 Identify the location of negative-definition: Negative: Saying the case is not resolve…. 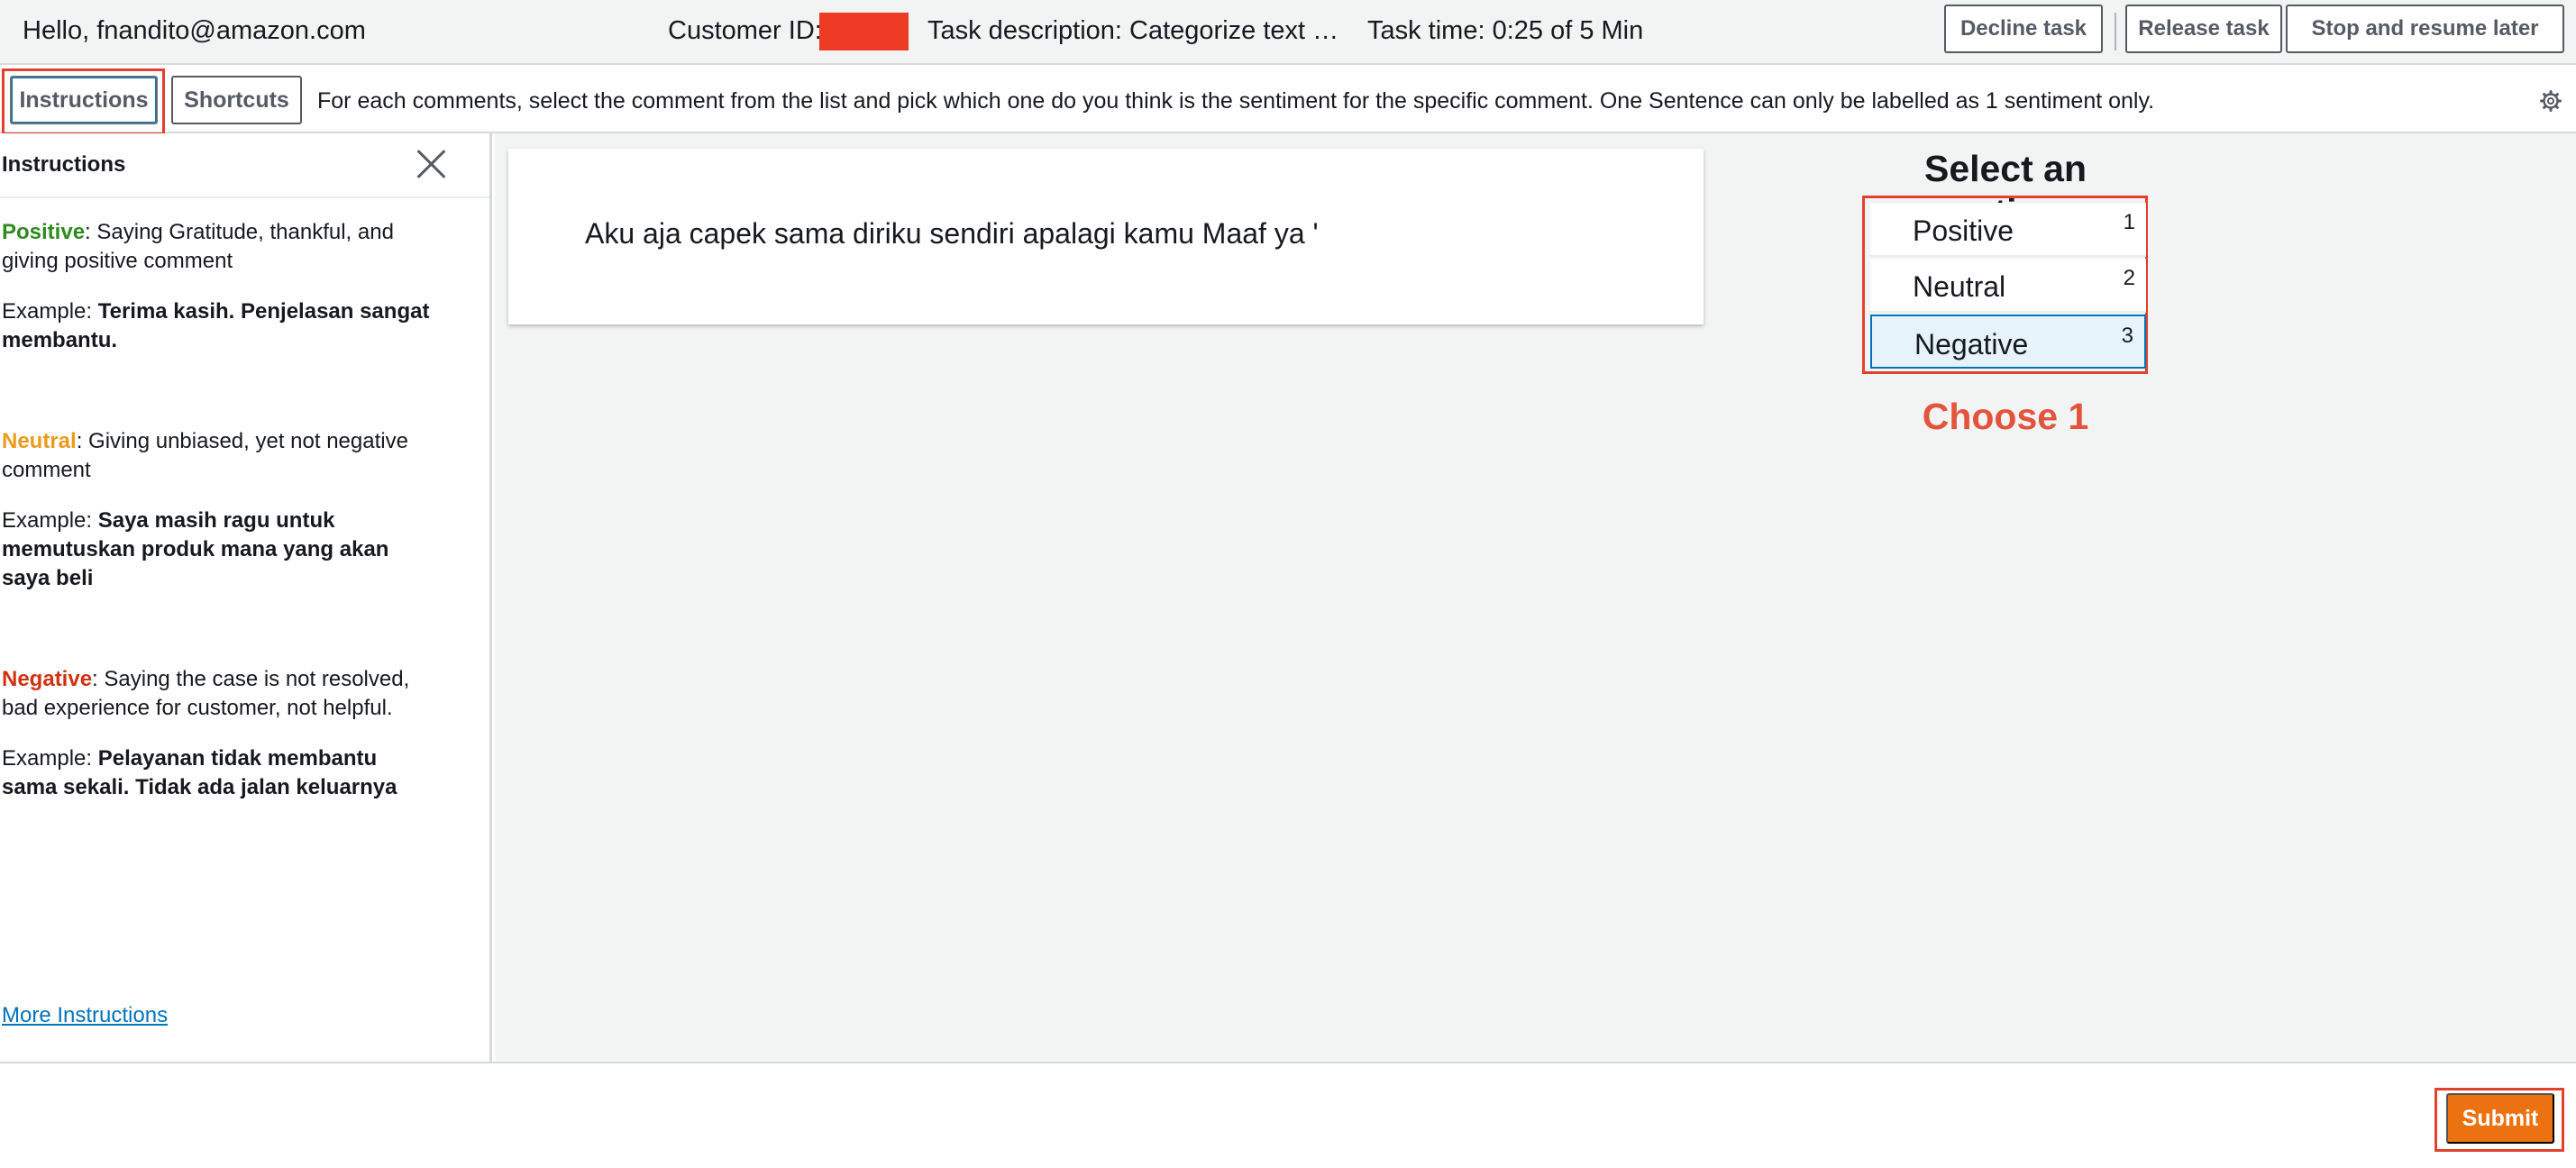
(213, 694).